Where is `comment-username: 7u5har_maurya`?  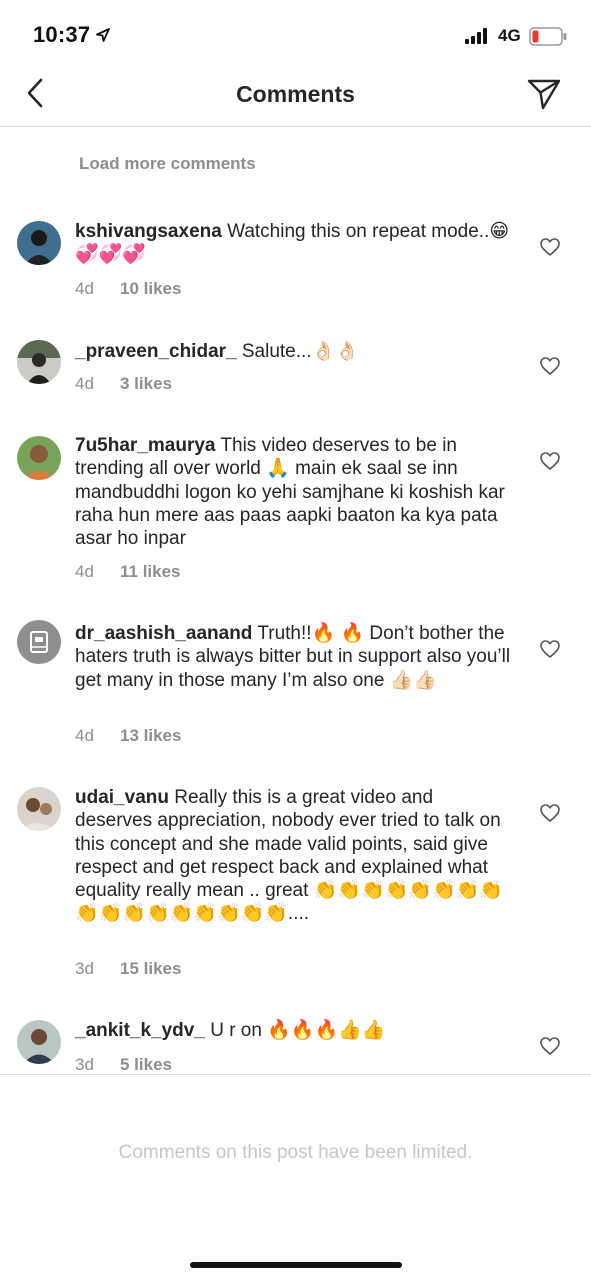
comment-username: 7u5har_maurya is located at coordinates (145, 445).